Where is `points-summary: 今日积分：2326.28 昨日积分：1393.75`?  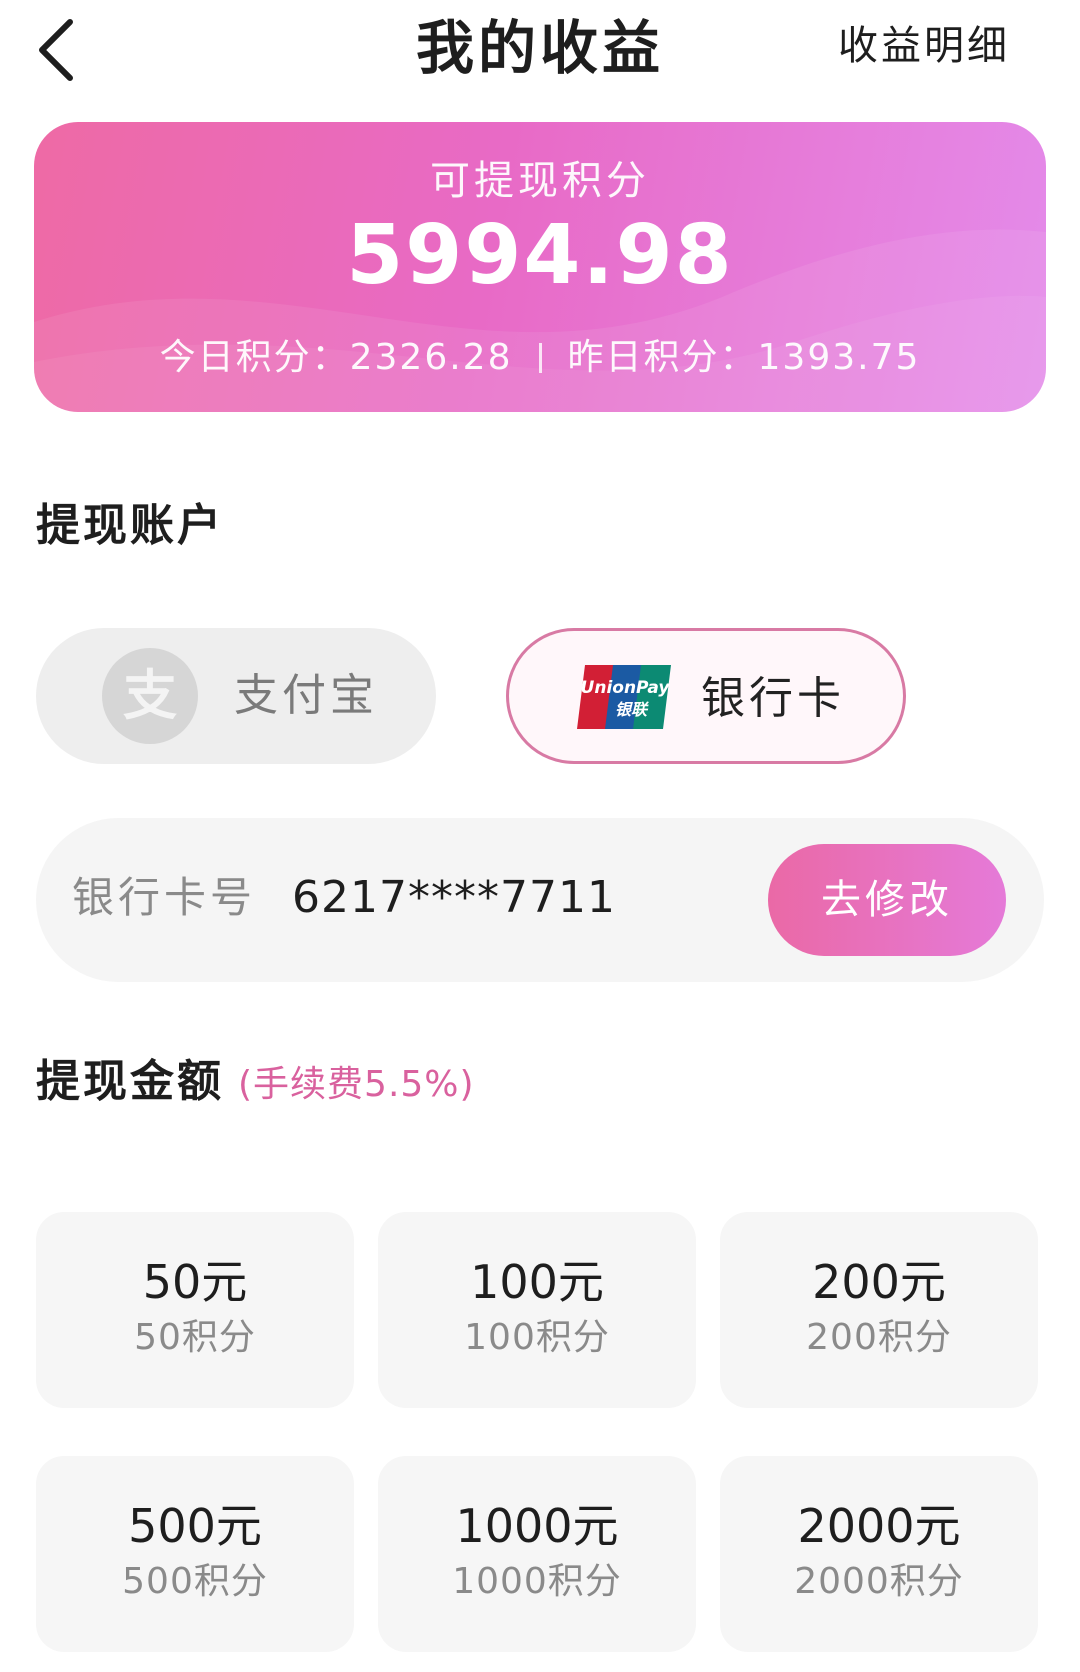 points-summary: 今日积分：2326.28 昨日积分：1393.75 is located at coordinates (540, 354).